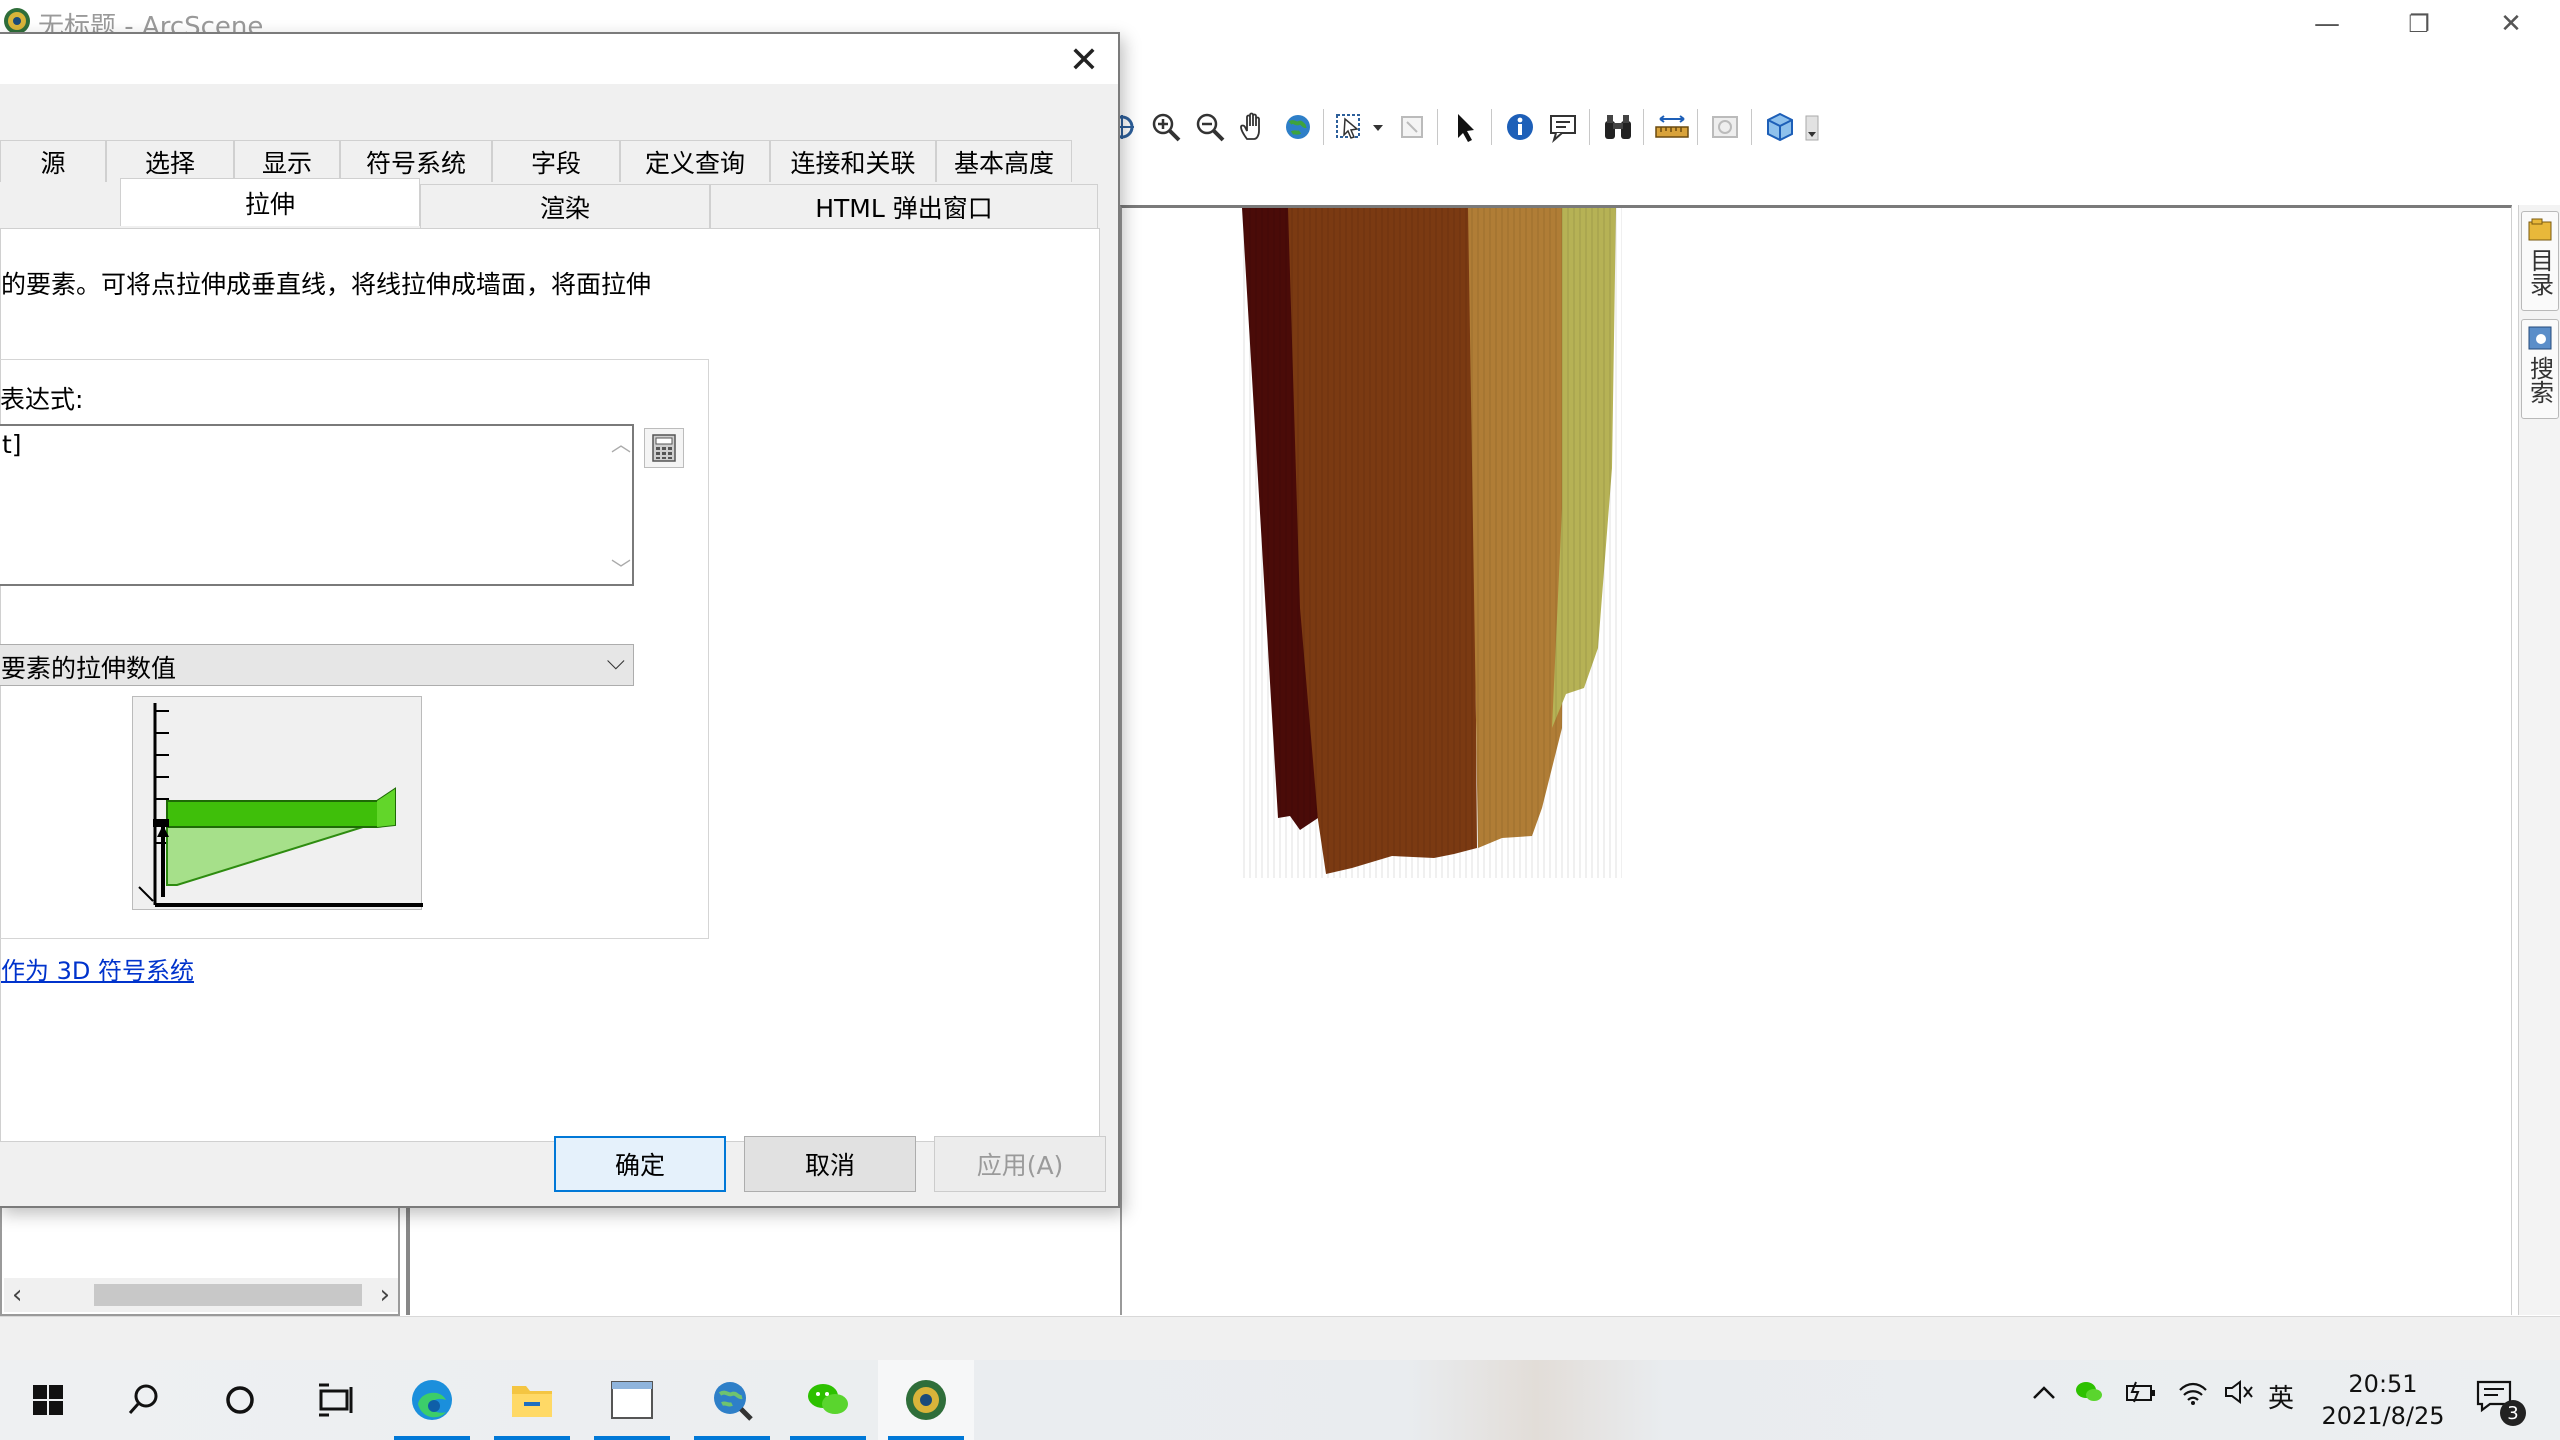  What do you see at coordinates (2419, 24) in the screenshot?
I see `restore-button: ❐` at bounding box center [2419, 24].